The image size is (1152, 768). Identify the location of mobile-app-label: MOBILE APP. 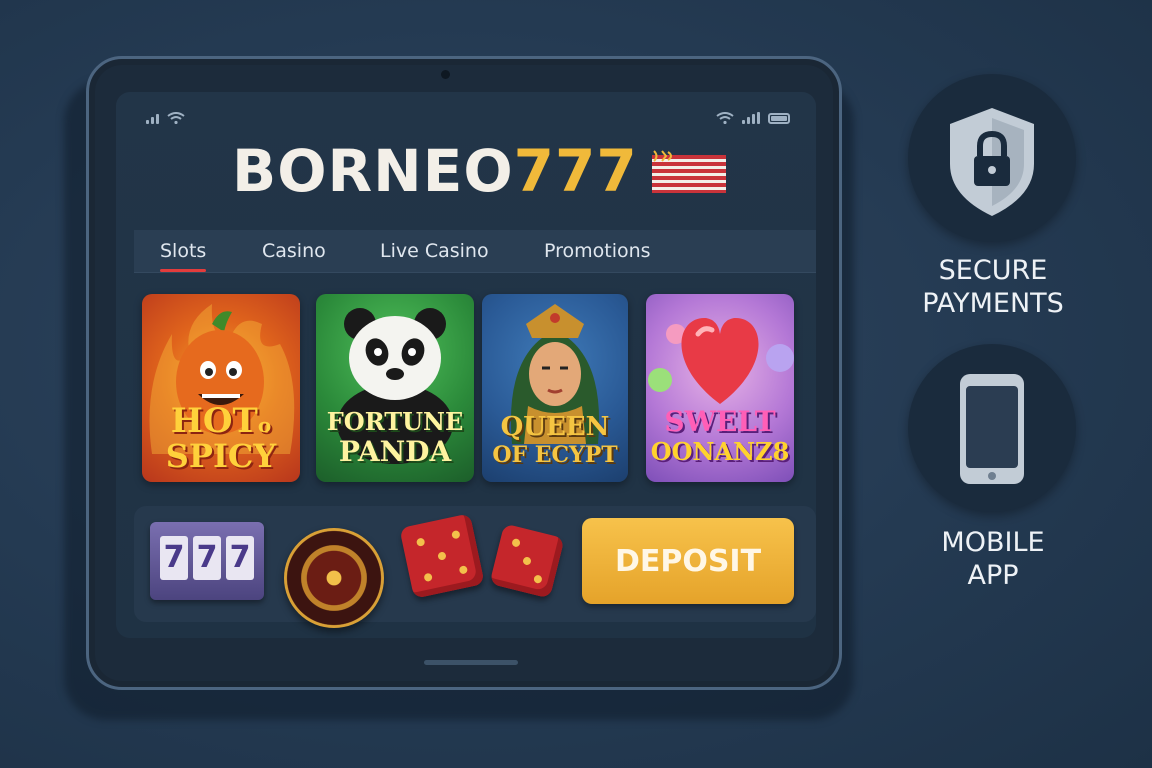
(993, 559).